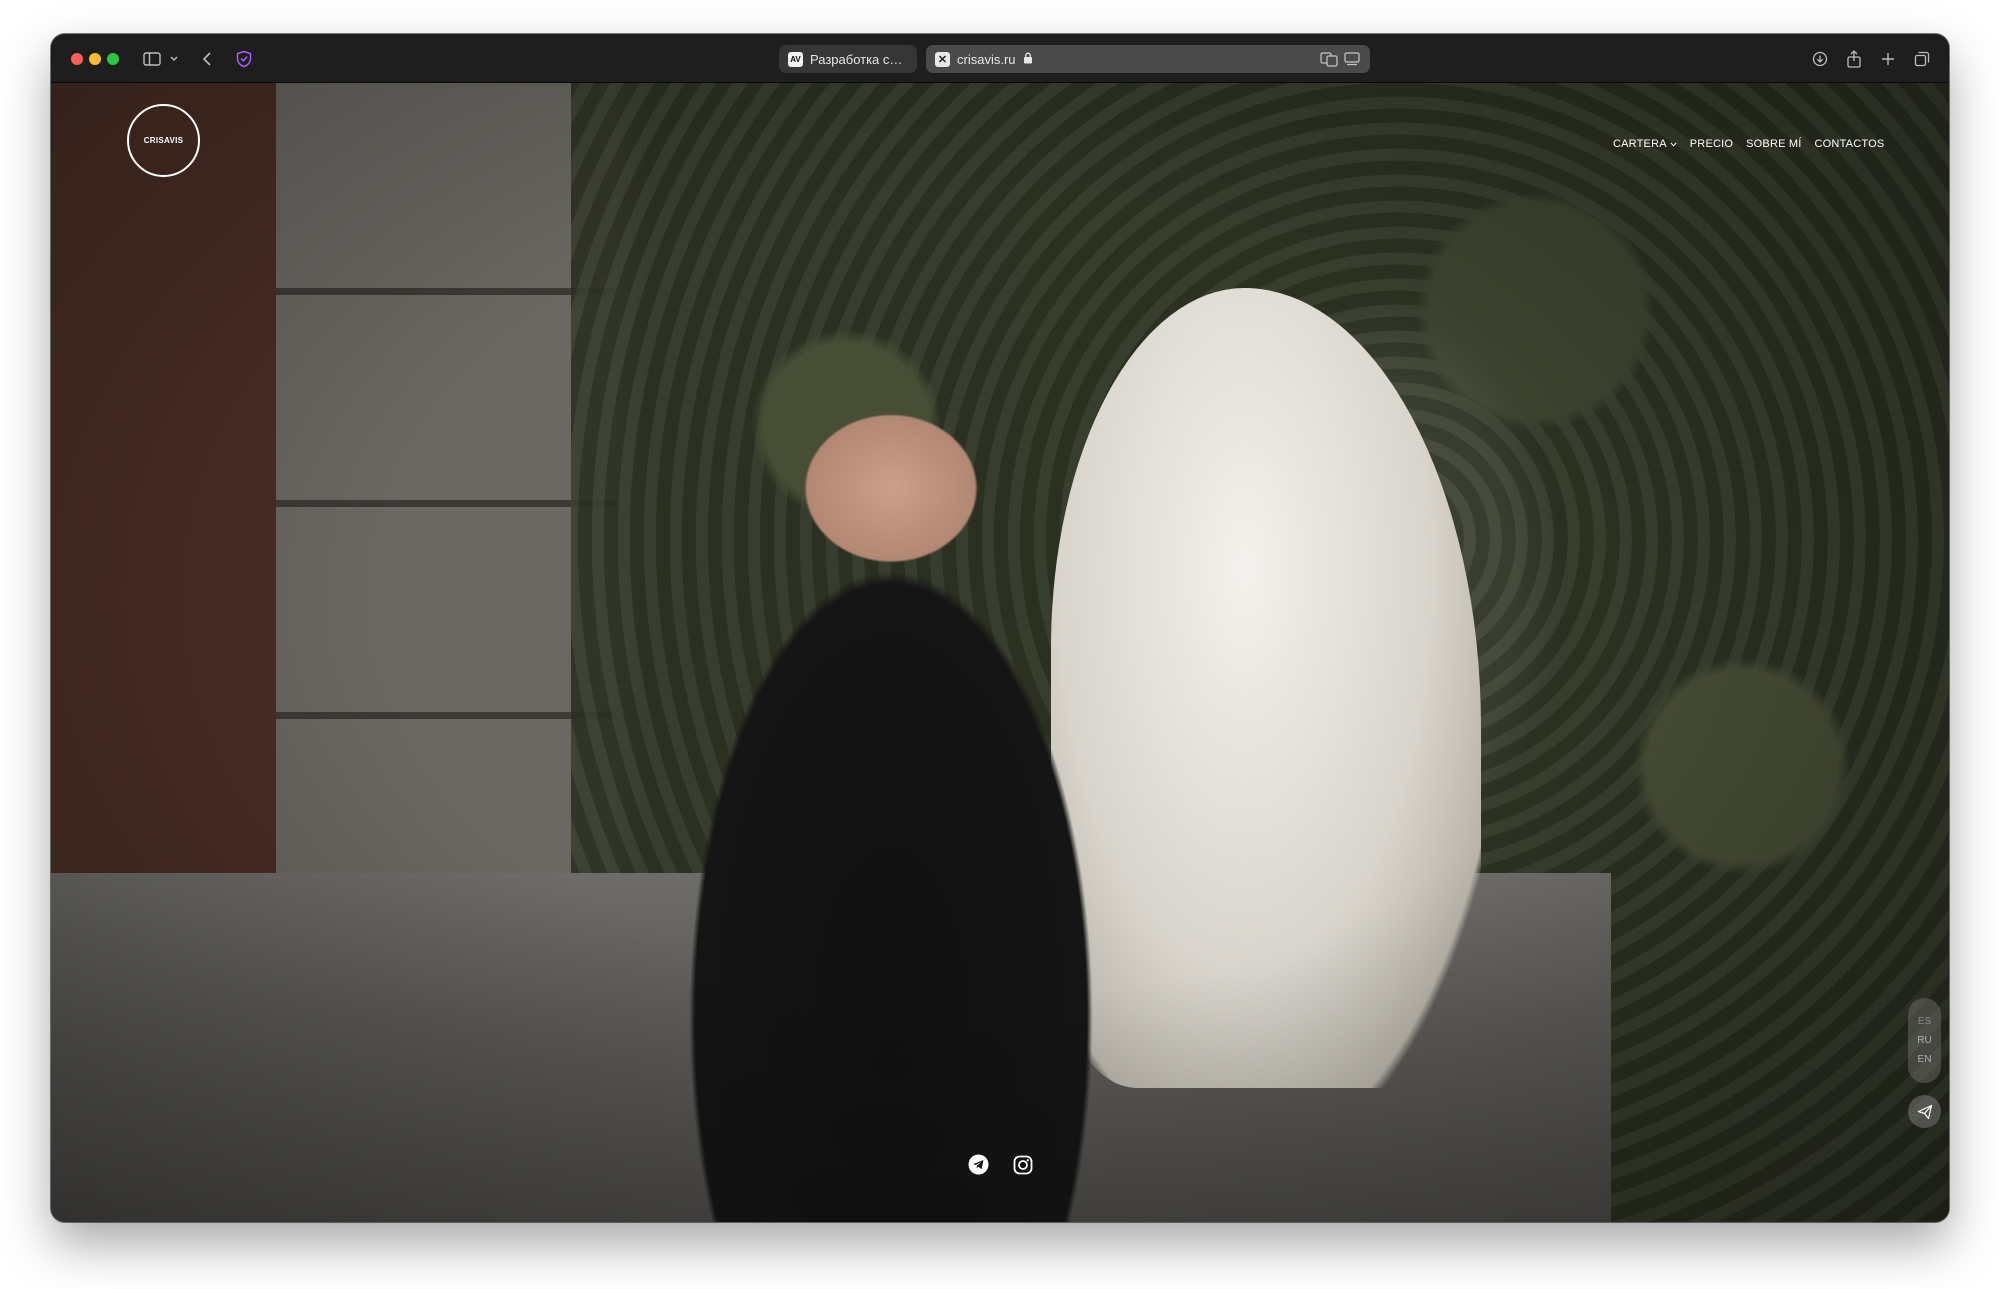 The width and height of the screenshot is (2000, 1289). I want to click on paper-plane-icon, so click(1924, 1111).